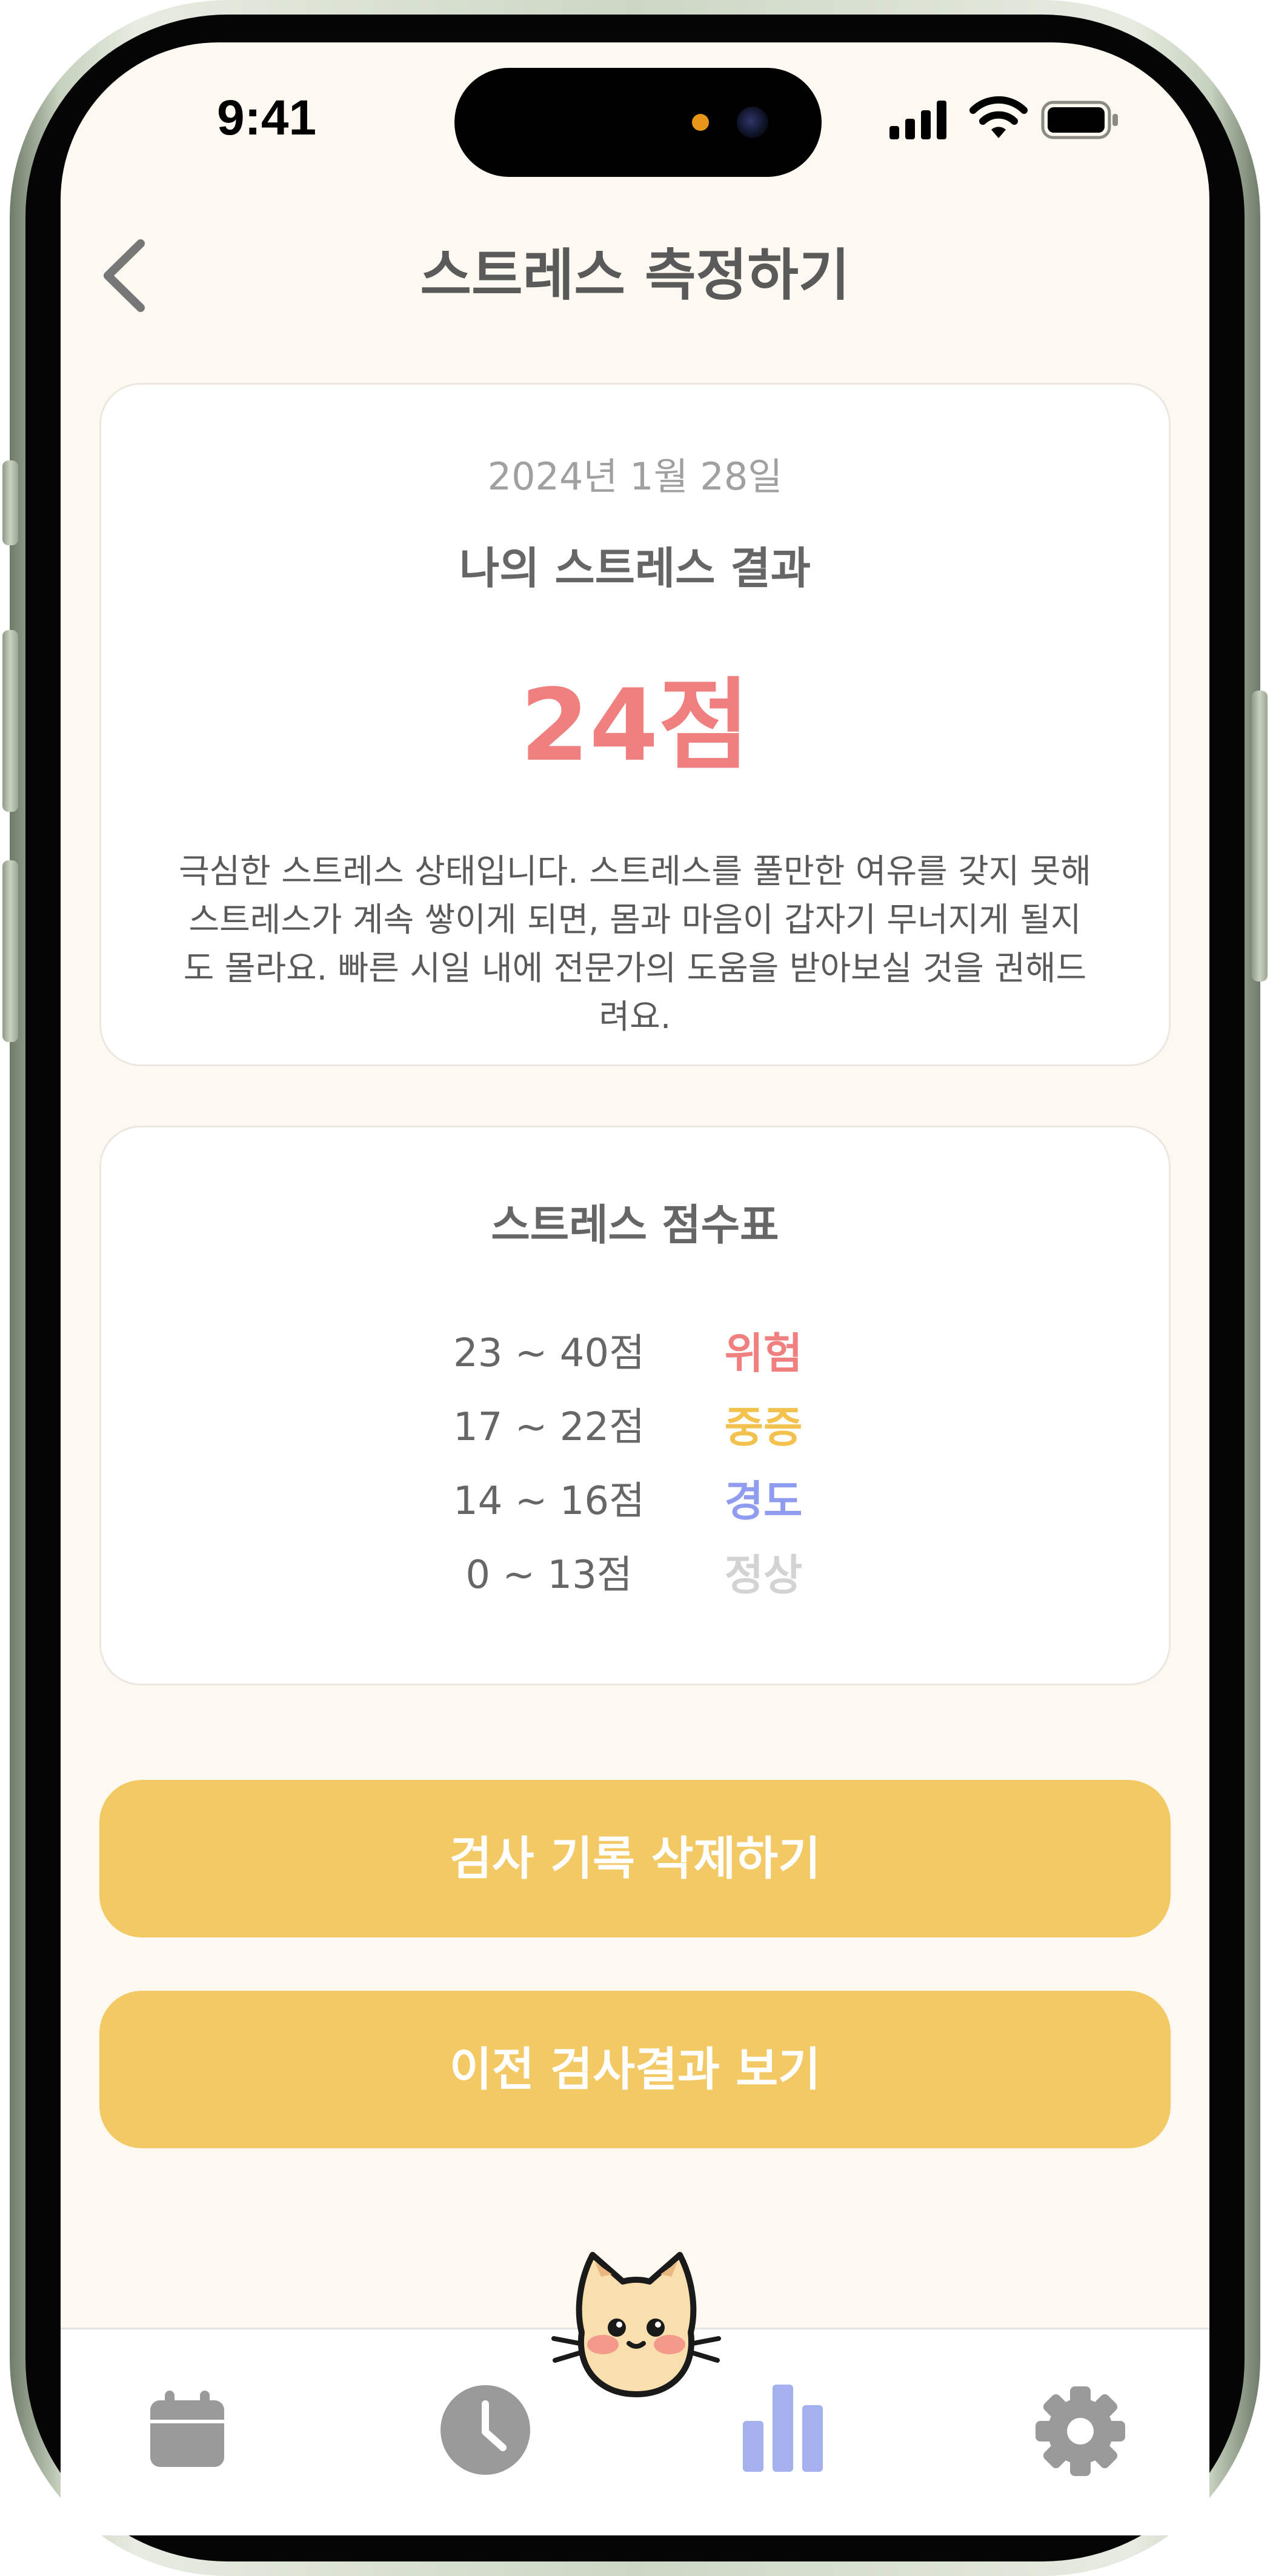 The image size is (1270, 2576). I want to click on calendar-icon, so click(188, 2430).